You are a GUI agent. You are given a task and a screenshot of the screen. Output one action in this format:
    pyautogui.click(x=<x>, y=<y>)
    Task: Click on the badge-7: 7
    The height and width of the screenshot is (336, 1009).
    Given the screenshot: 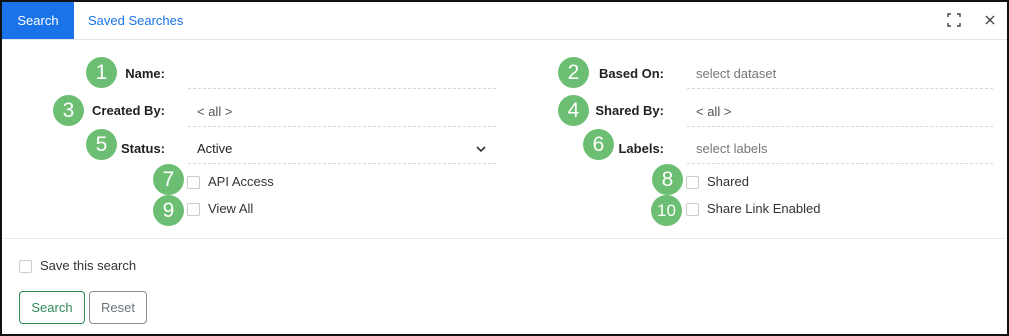 What is the action you would take?
    pyautogui.click(x=168, y=179)
    